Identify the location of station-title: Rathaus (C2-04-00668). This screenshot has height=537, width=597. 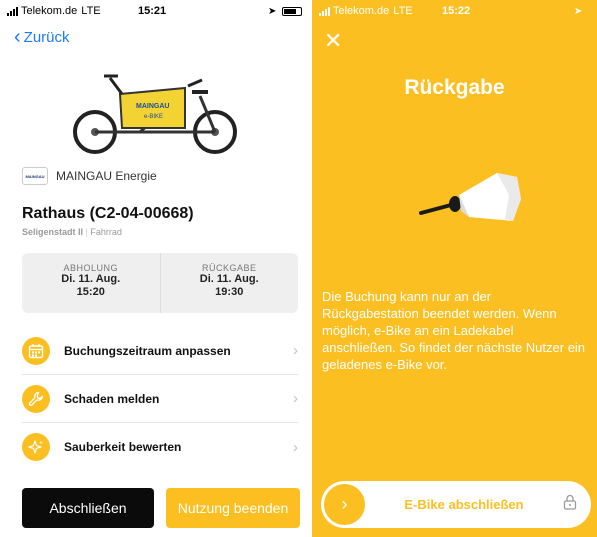
(108, 213).